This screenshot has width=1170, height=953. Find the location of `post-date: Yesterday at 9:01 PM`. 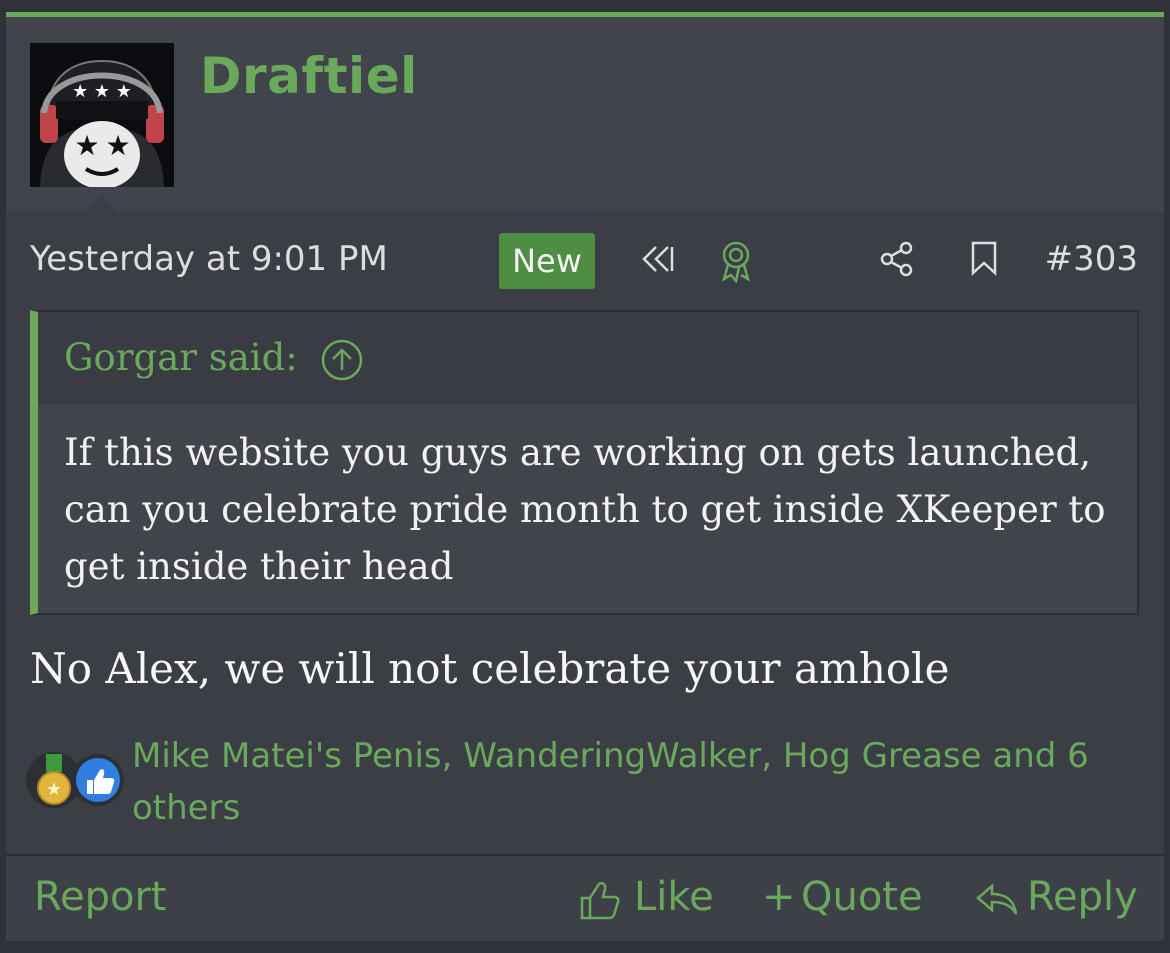

post-date: Yesterday at 9:01 PM is located at coordinates (209, 259).